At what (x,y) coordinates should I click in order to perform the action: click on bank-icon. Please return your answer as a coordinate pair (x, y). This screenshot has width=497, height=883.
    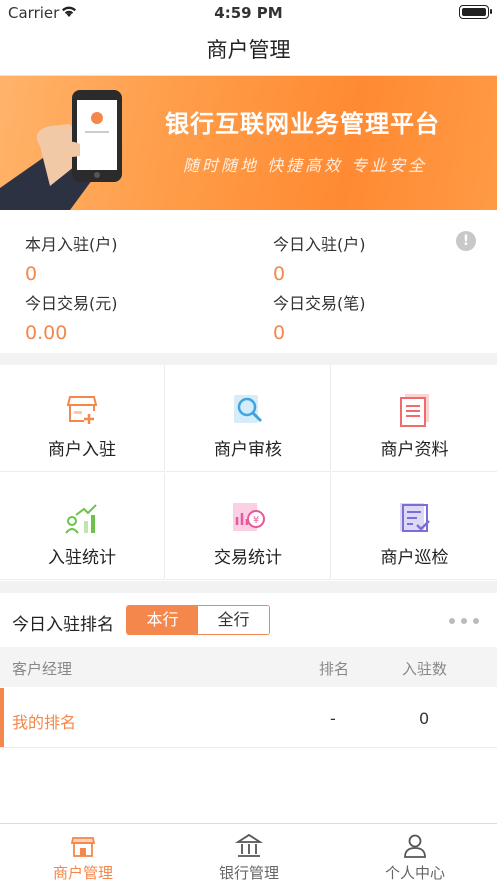
    Looking at the image, I should click on (249, 845).